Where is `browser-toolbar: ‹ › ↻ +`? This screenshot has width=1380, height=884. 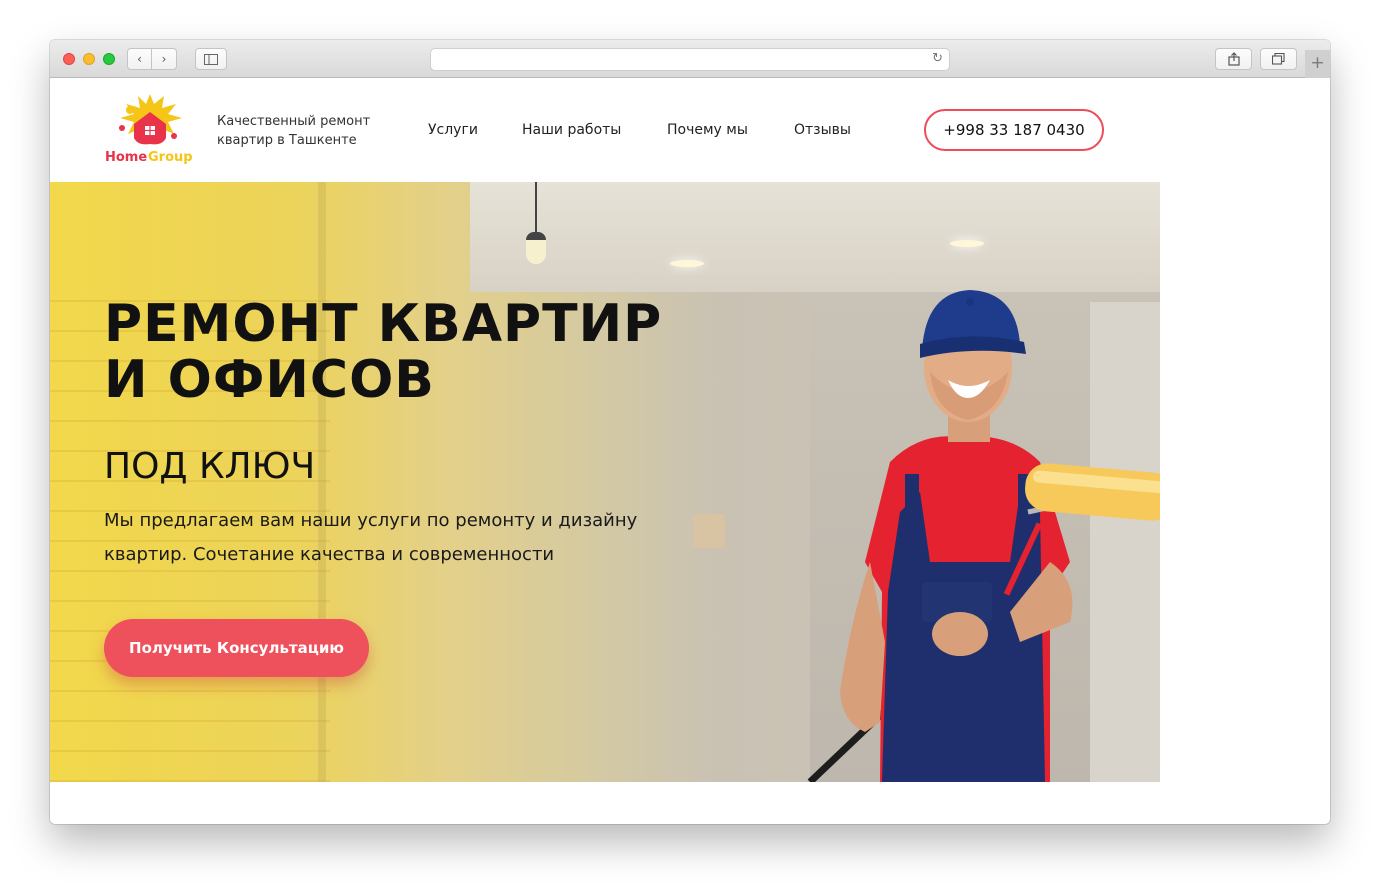 browser-toolbar: ‹ › ↻ + is located at coordinates (690, 59).